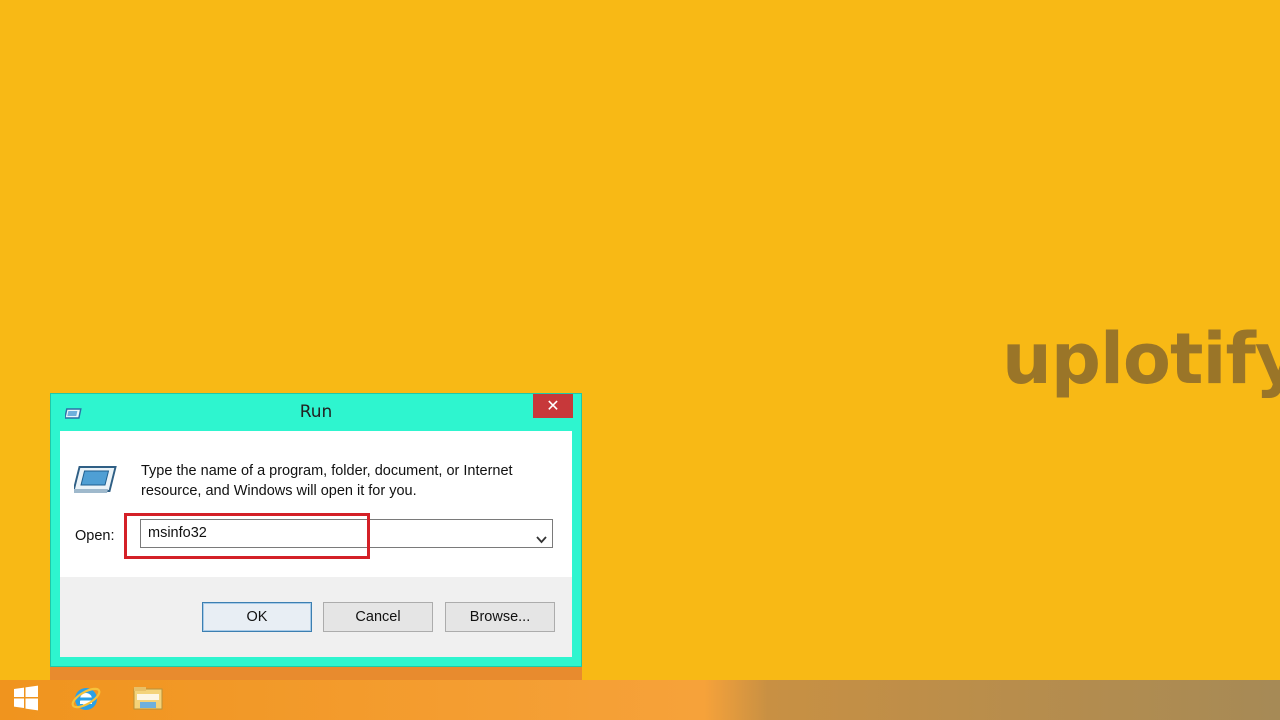  I want to click on uplotify-watermark: uplotify, so click(1141, 359).